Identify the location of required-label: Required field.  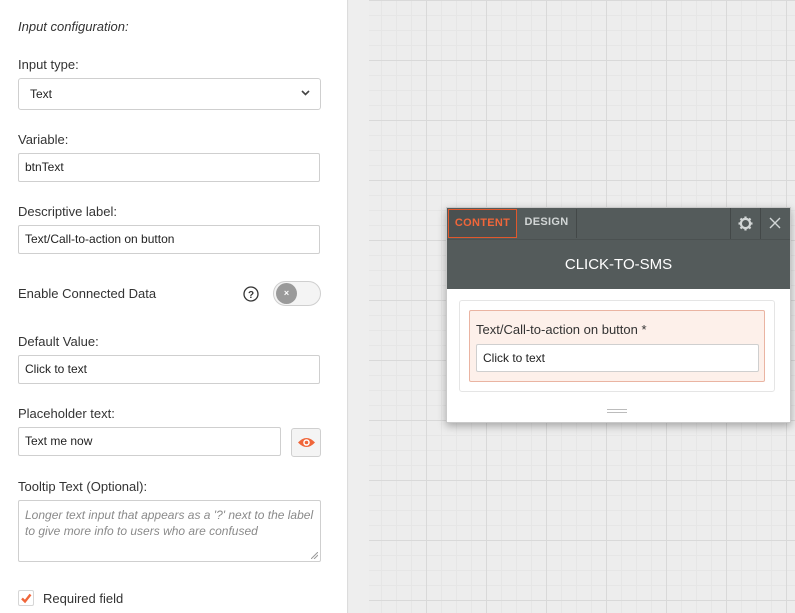
(83, 598).